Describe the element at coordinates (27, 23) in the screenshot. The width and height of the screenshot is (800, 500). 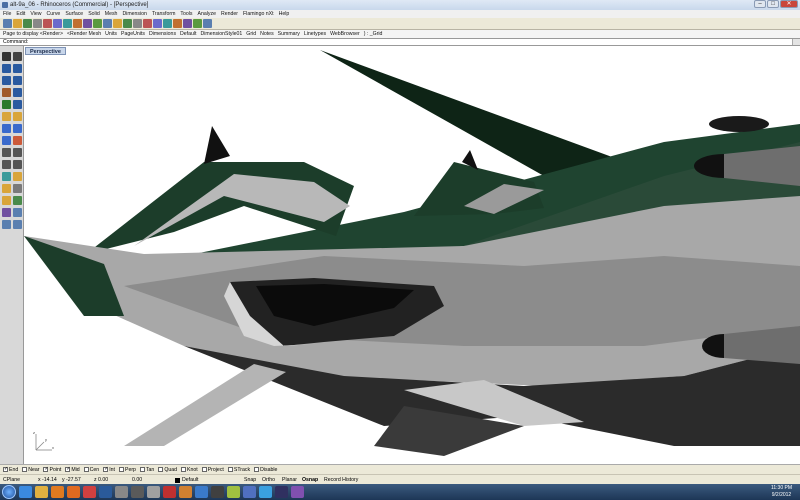
I see `save-icon` at that location.